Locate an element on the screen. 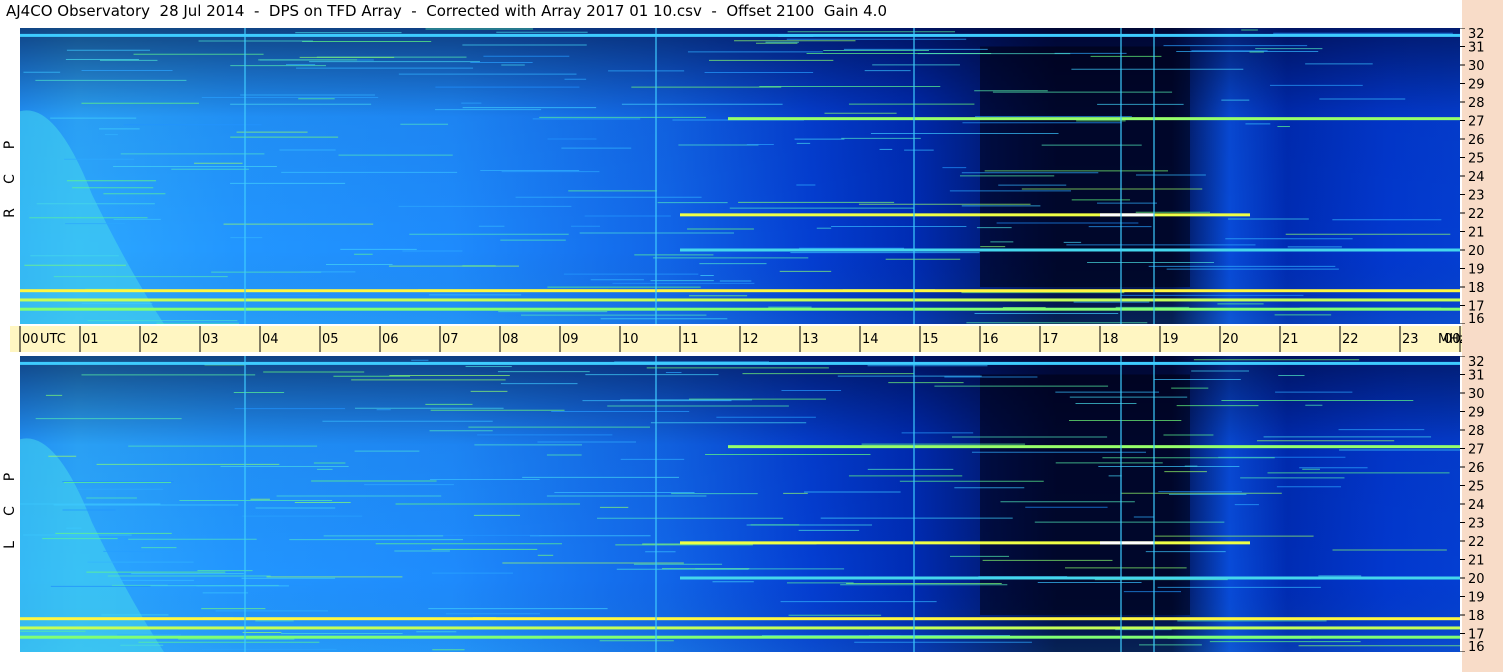 This screenshot has height=672, width=1503. polarization-label-lcp: P C L is located at coordinates (10, 511).